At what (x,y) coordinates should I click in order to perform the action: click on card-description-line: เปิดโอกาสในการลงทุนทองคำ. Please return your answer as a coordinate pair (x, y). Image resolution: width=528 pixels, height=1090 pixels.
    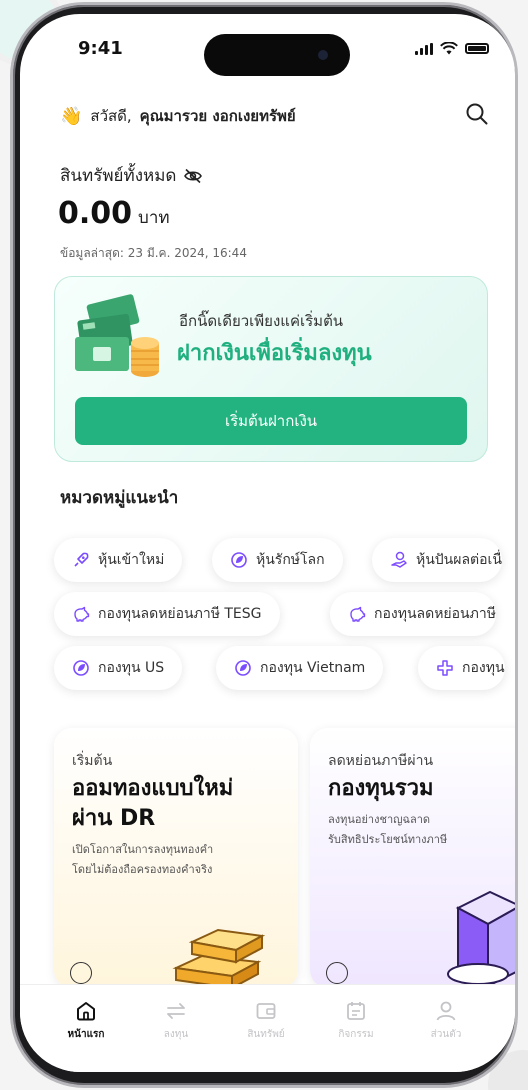
    Looking at the image, I should click on (143, 849).